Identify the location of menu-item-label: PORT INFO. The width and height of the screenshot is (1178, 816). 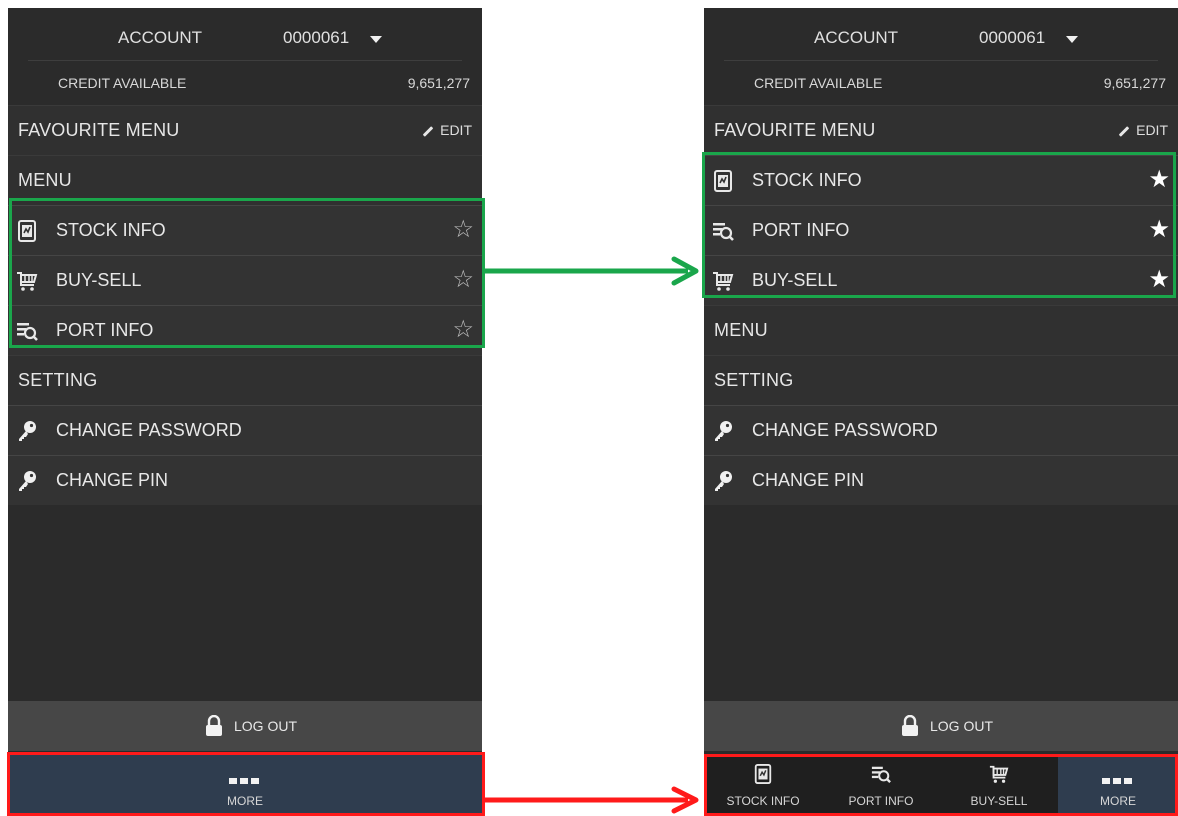
(105, 330).